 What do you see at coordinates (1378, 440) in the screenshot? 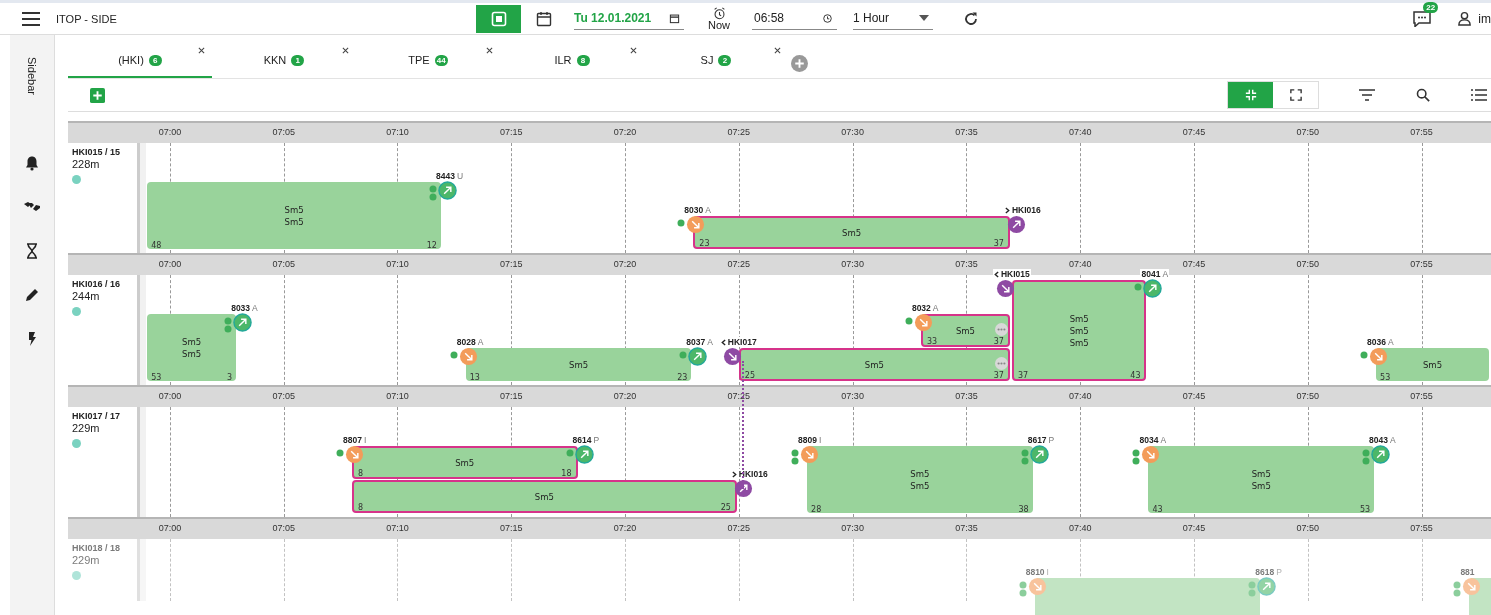
I see `trip-number: 8043` at bounding box center [1378, 440].